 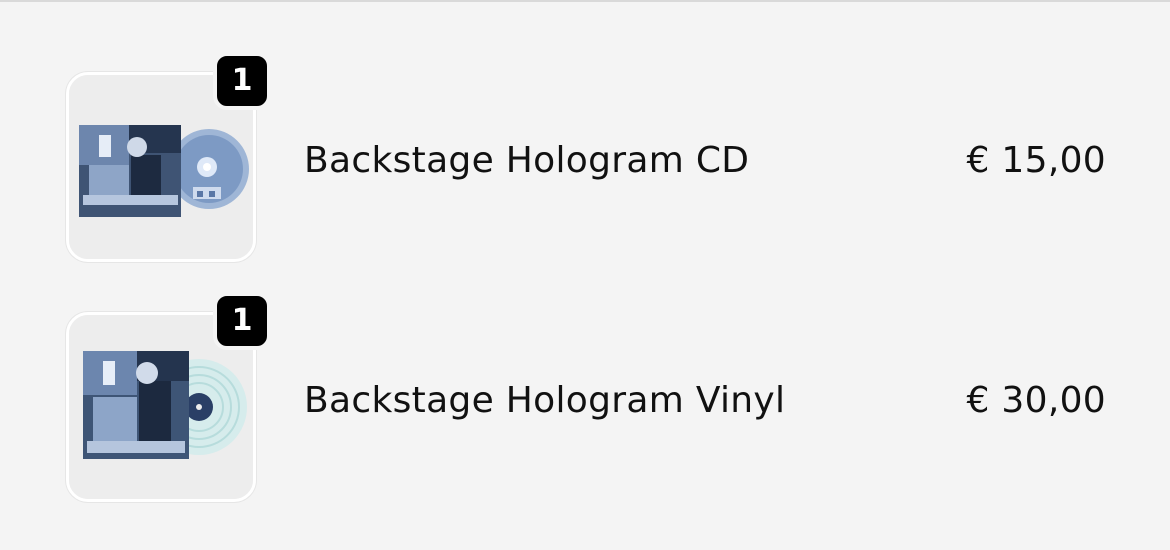 I want to click on product-name: Backstage Hologram Vinyl, so click(x=544, y=401).